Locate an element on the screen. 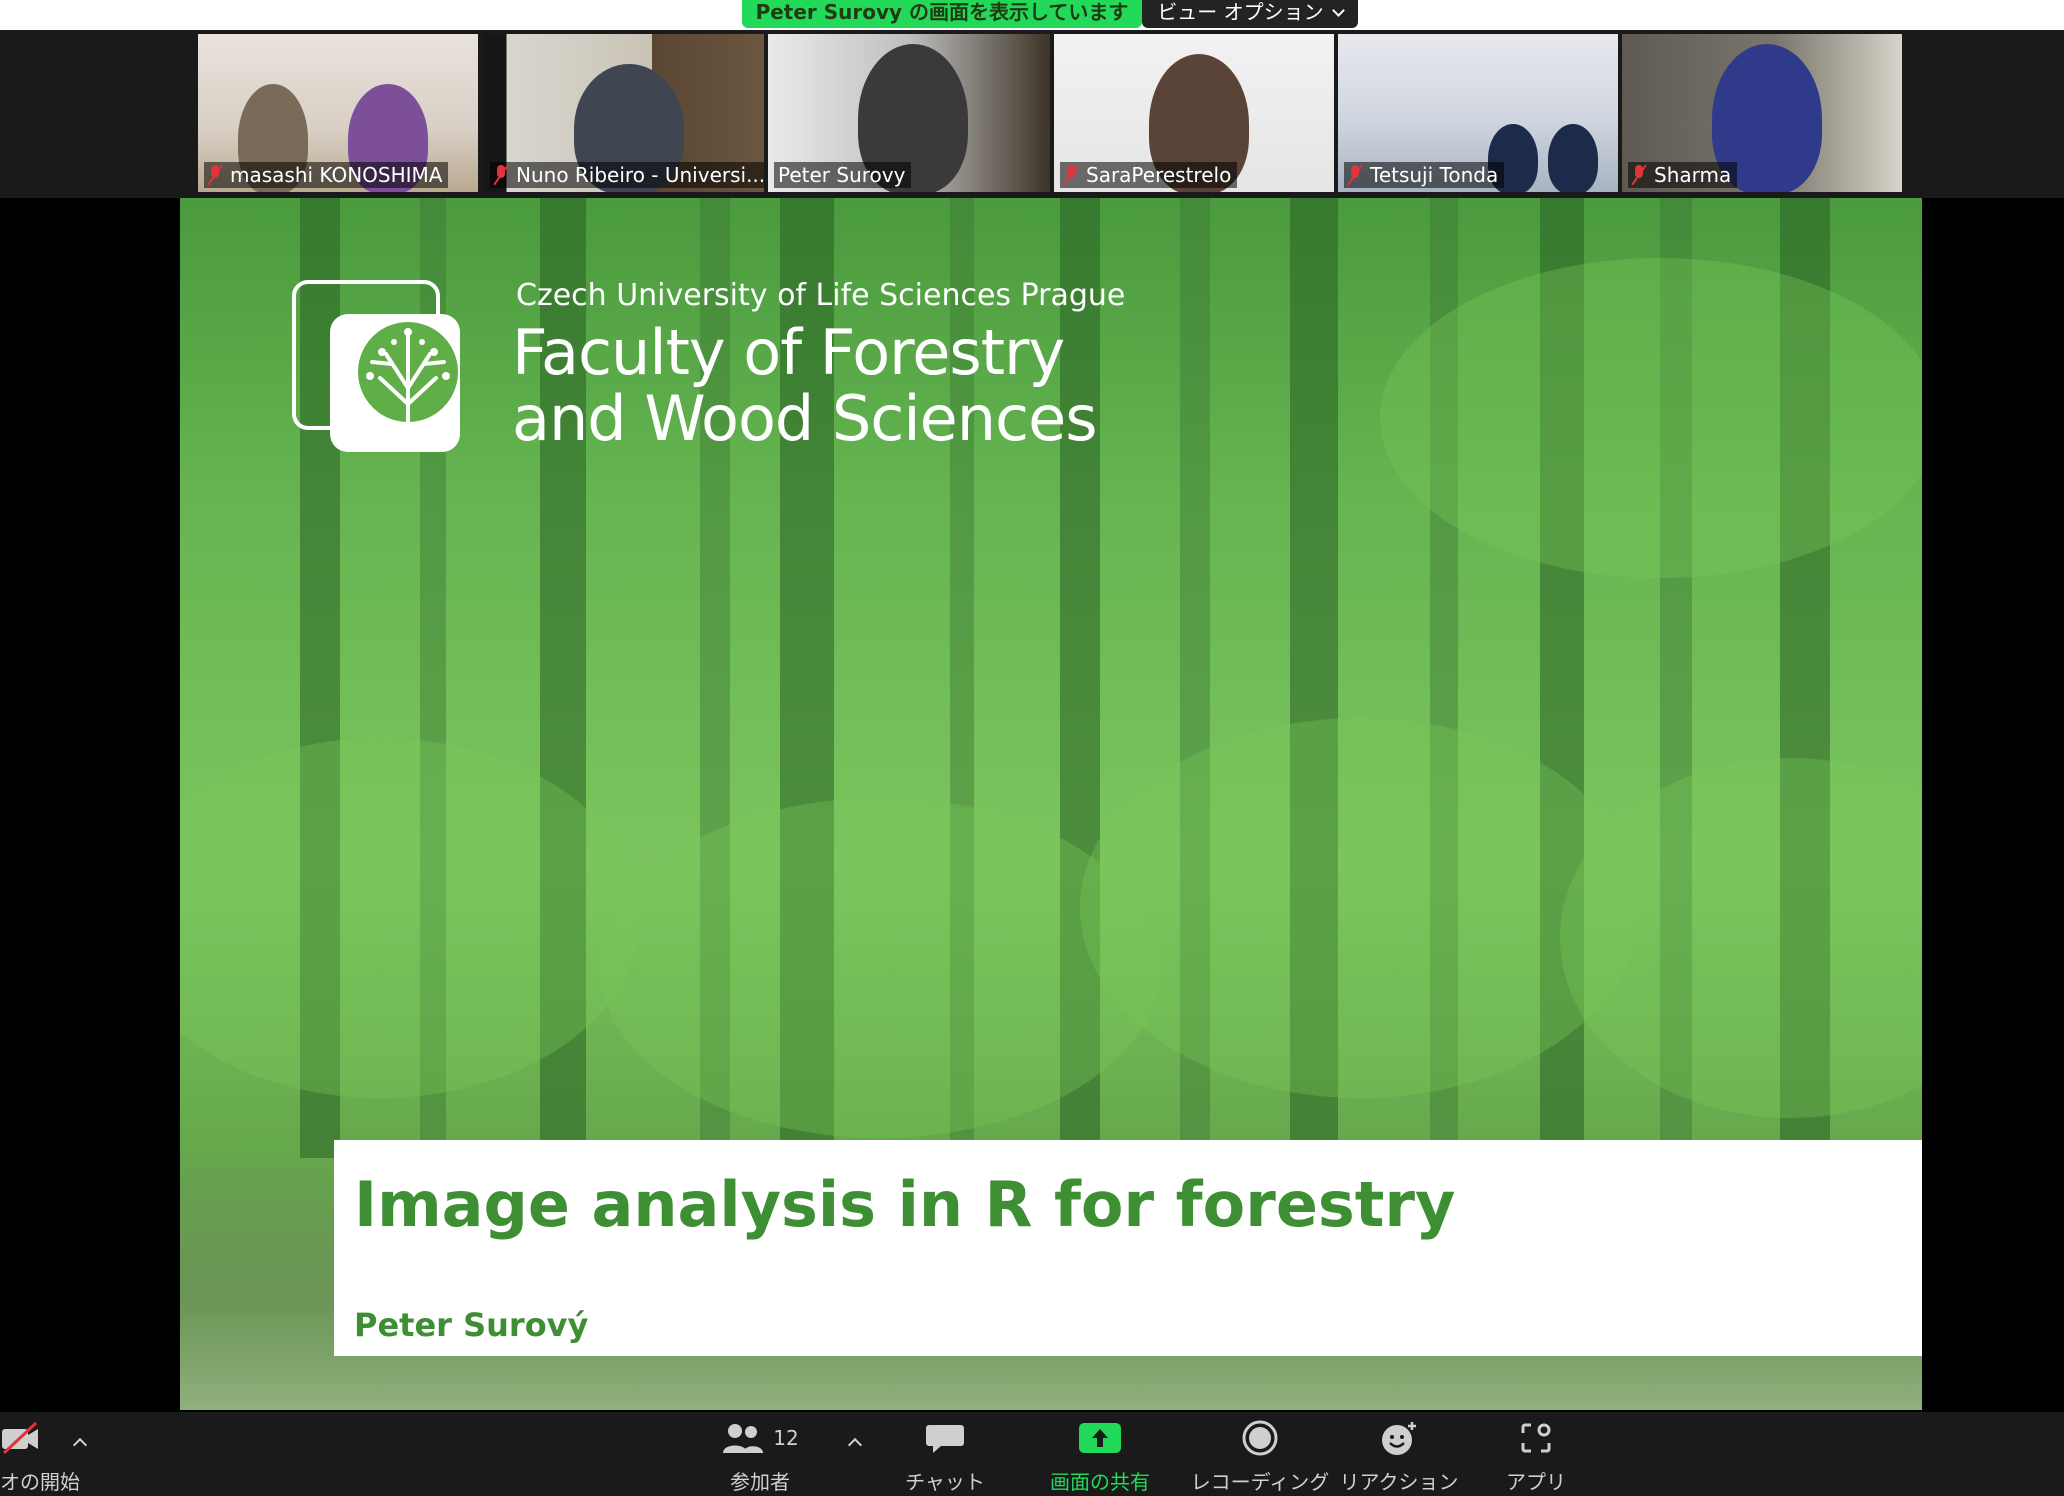 Image resolution: width=2064 pixels, height=1496 pixels. university-name: Czech University of Life Sciences Prague is located at coordinates (821, 295).